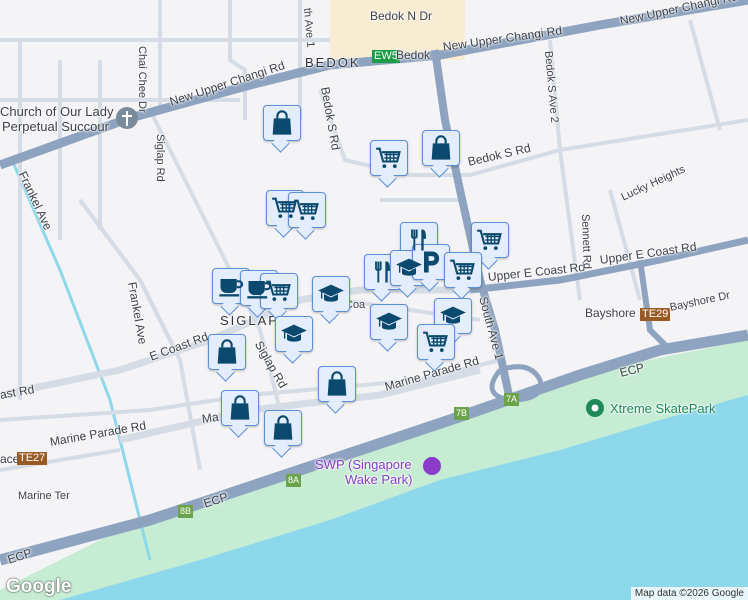  I want to click on exit-badge: 8A, so click(294, 480).